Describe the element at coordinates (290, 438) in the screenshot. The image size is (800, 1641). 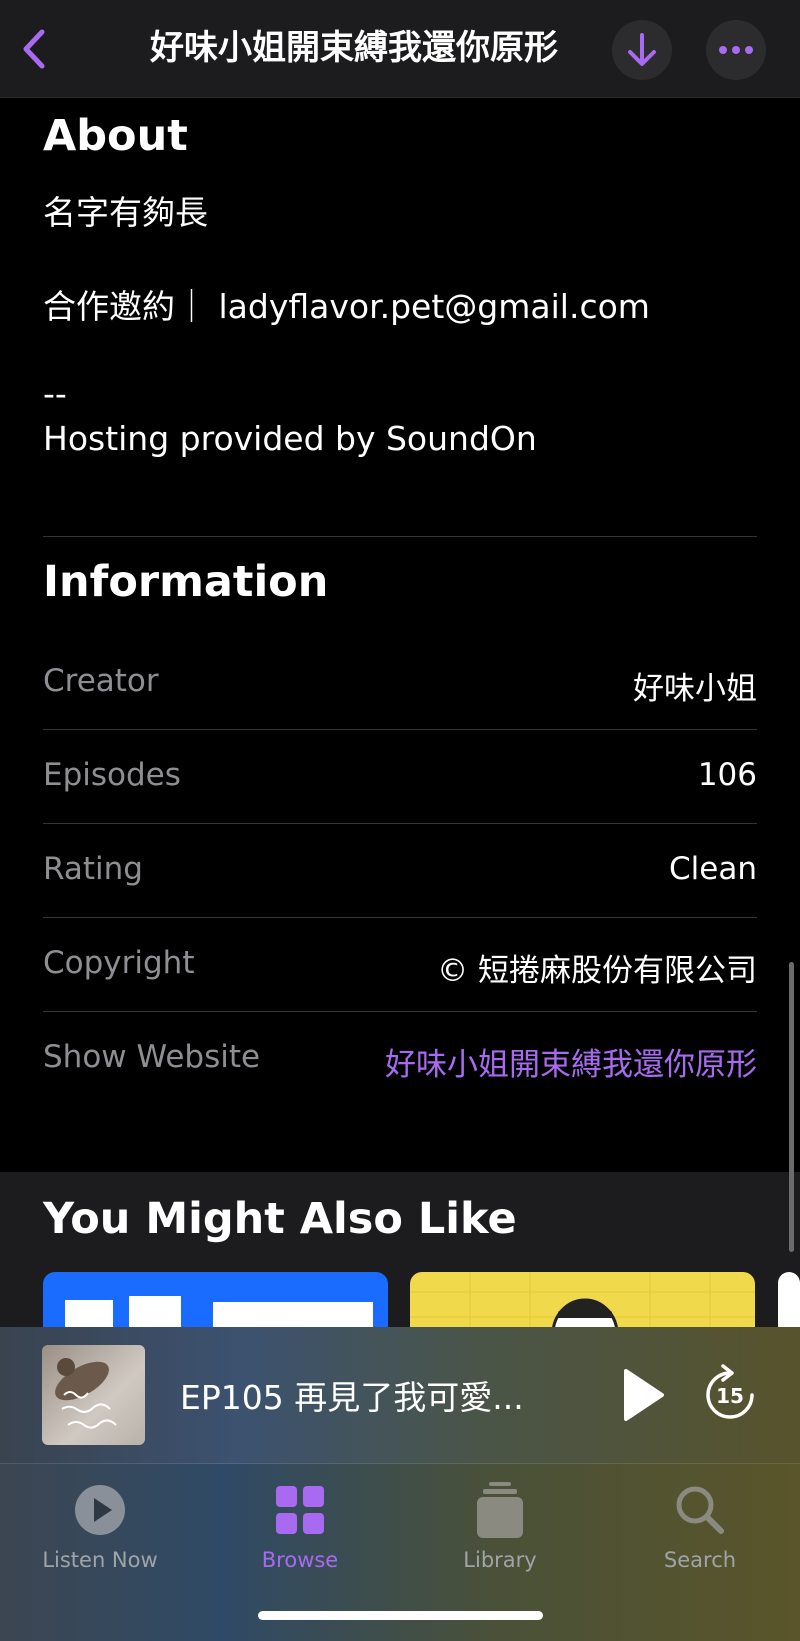
I see `about-text-line: Hosting provided by SoundOn` at that location.